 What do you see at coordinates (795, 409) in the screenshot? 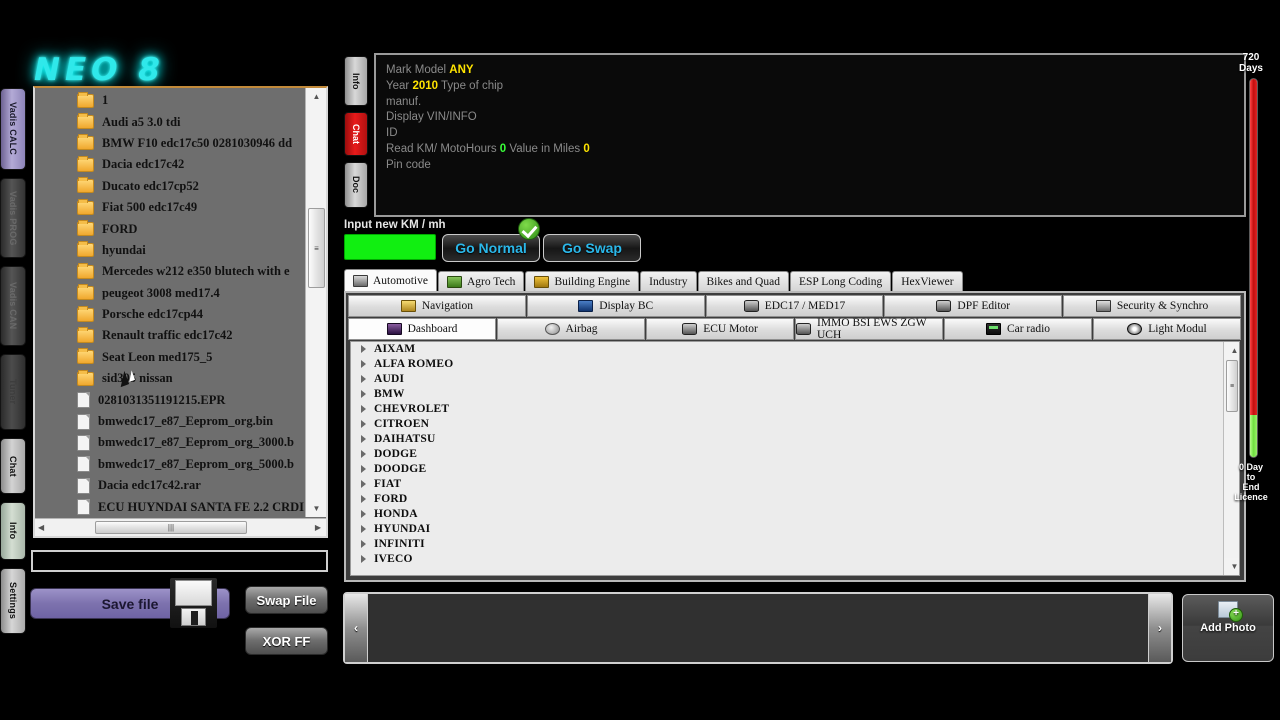
I see `brand-list-item: CHEVROLET` at bounding box center [795, 409].